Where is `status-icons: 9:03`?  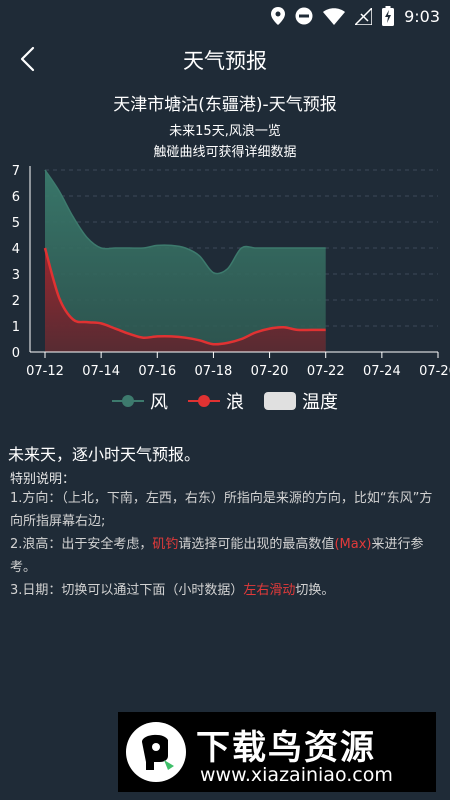 status-icons: 9:03 is located at coordinates (355, 16).